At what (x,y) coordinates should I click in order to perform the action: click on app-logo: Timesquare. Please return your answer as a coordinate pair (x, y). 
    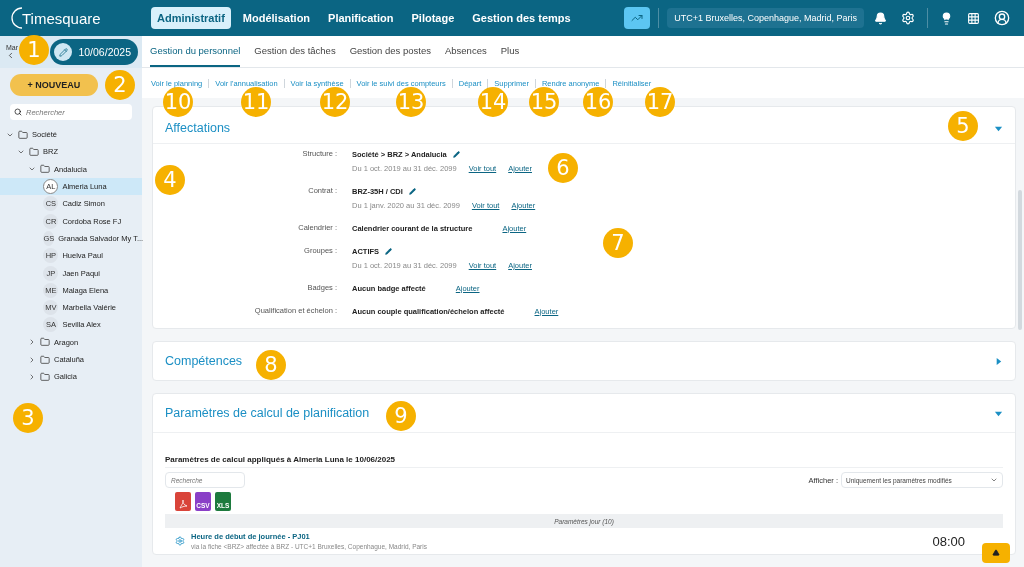
    Looking at the image, I should click on (77, 18).